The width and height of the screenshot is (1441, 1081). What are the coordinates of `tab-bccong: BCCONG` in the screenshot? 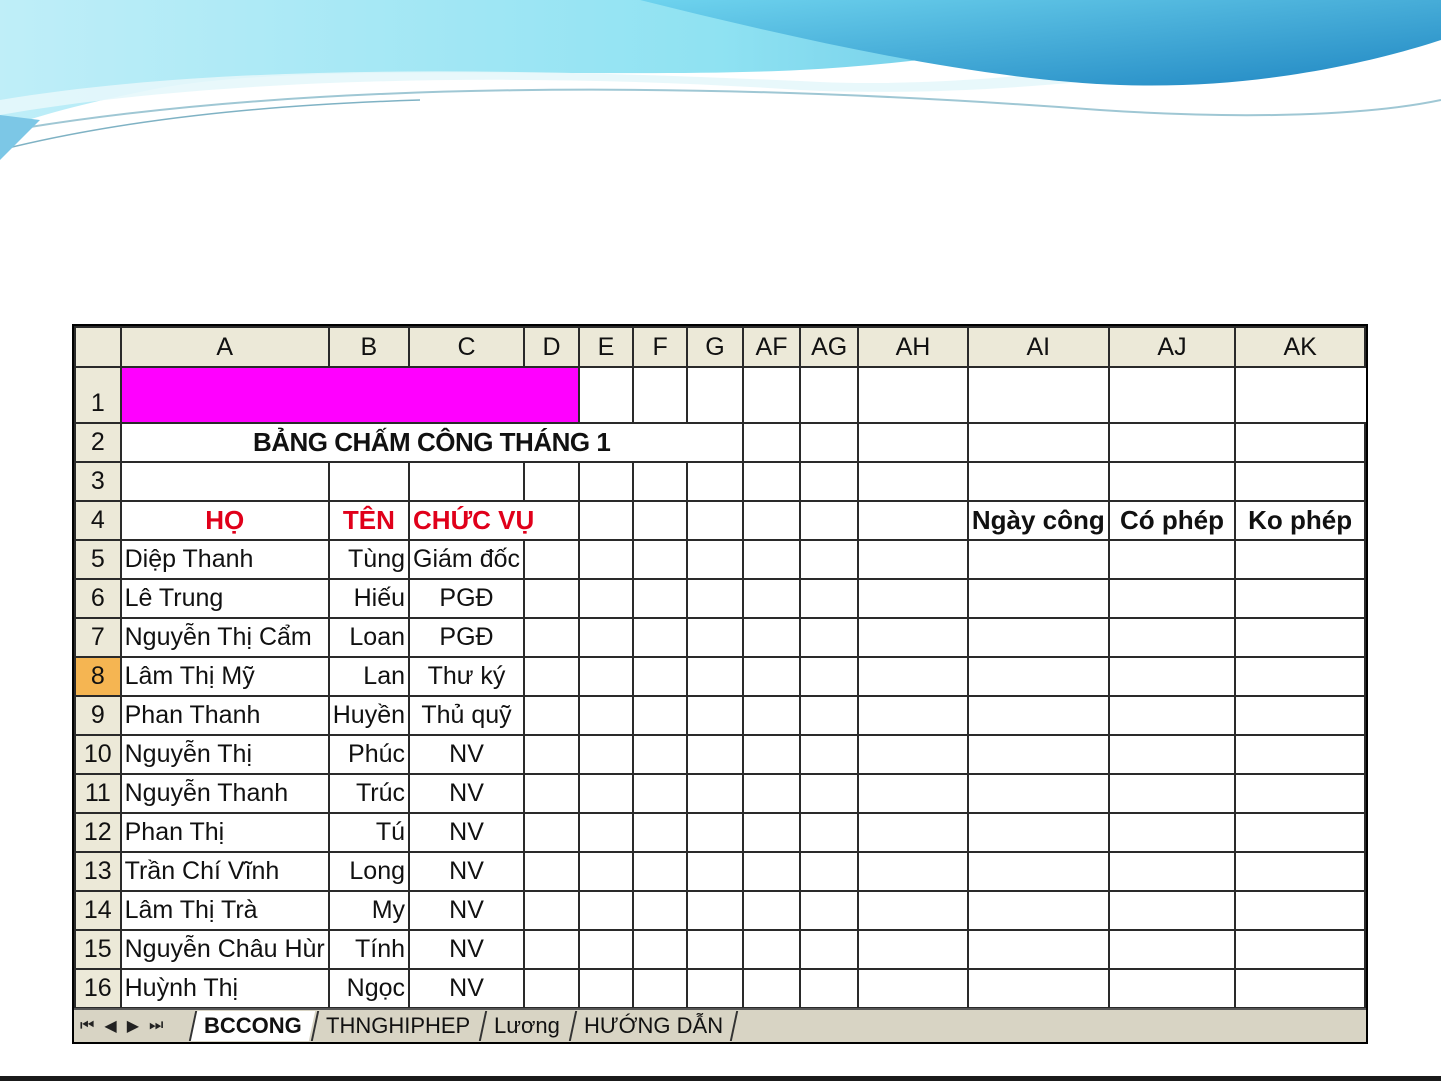 It's located at (251, 1026).